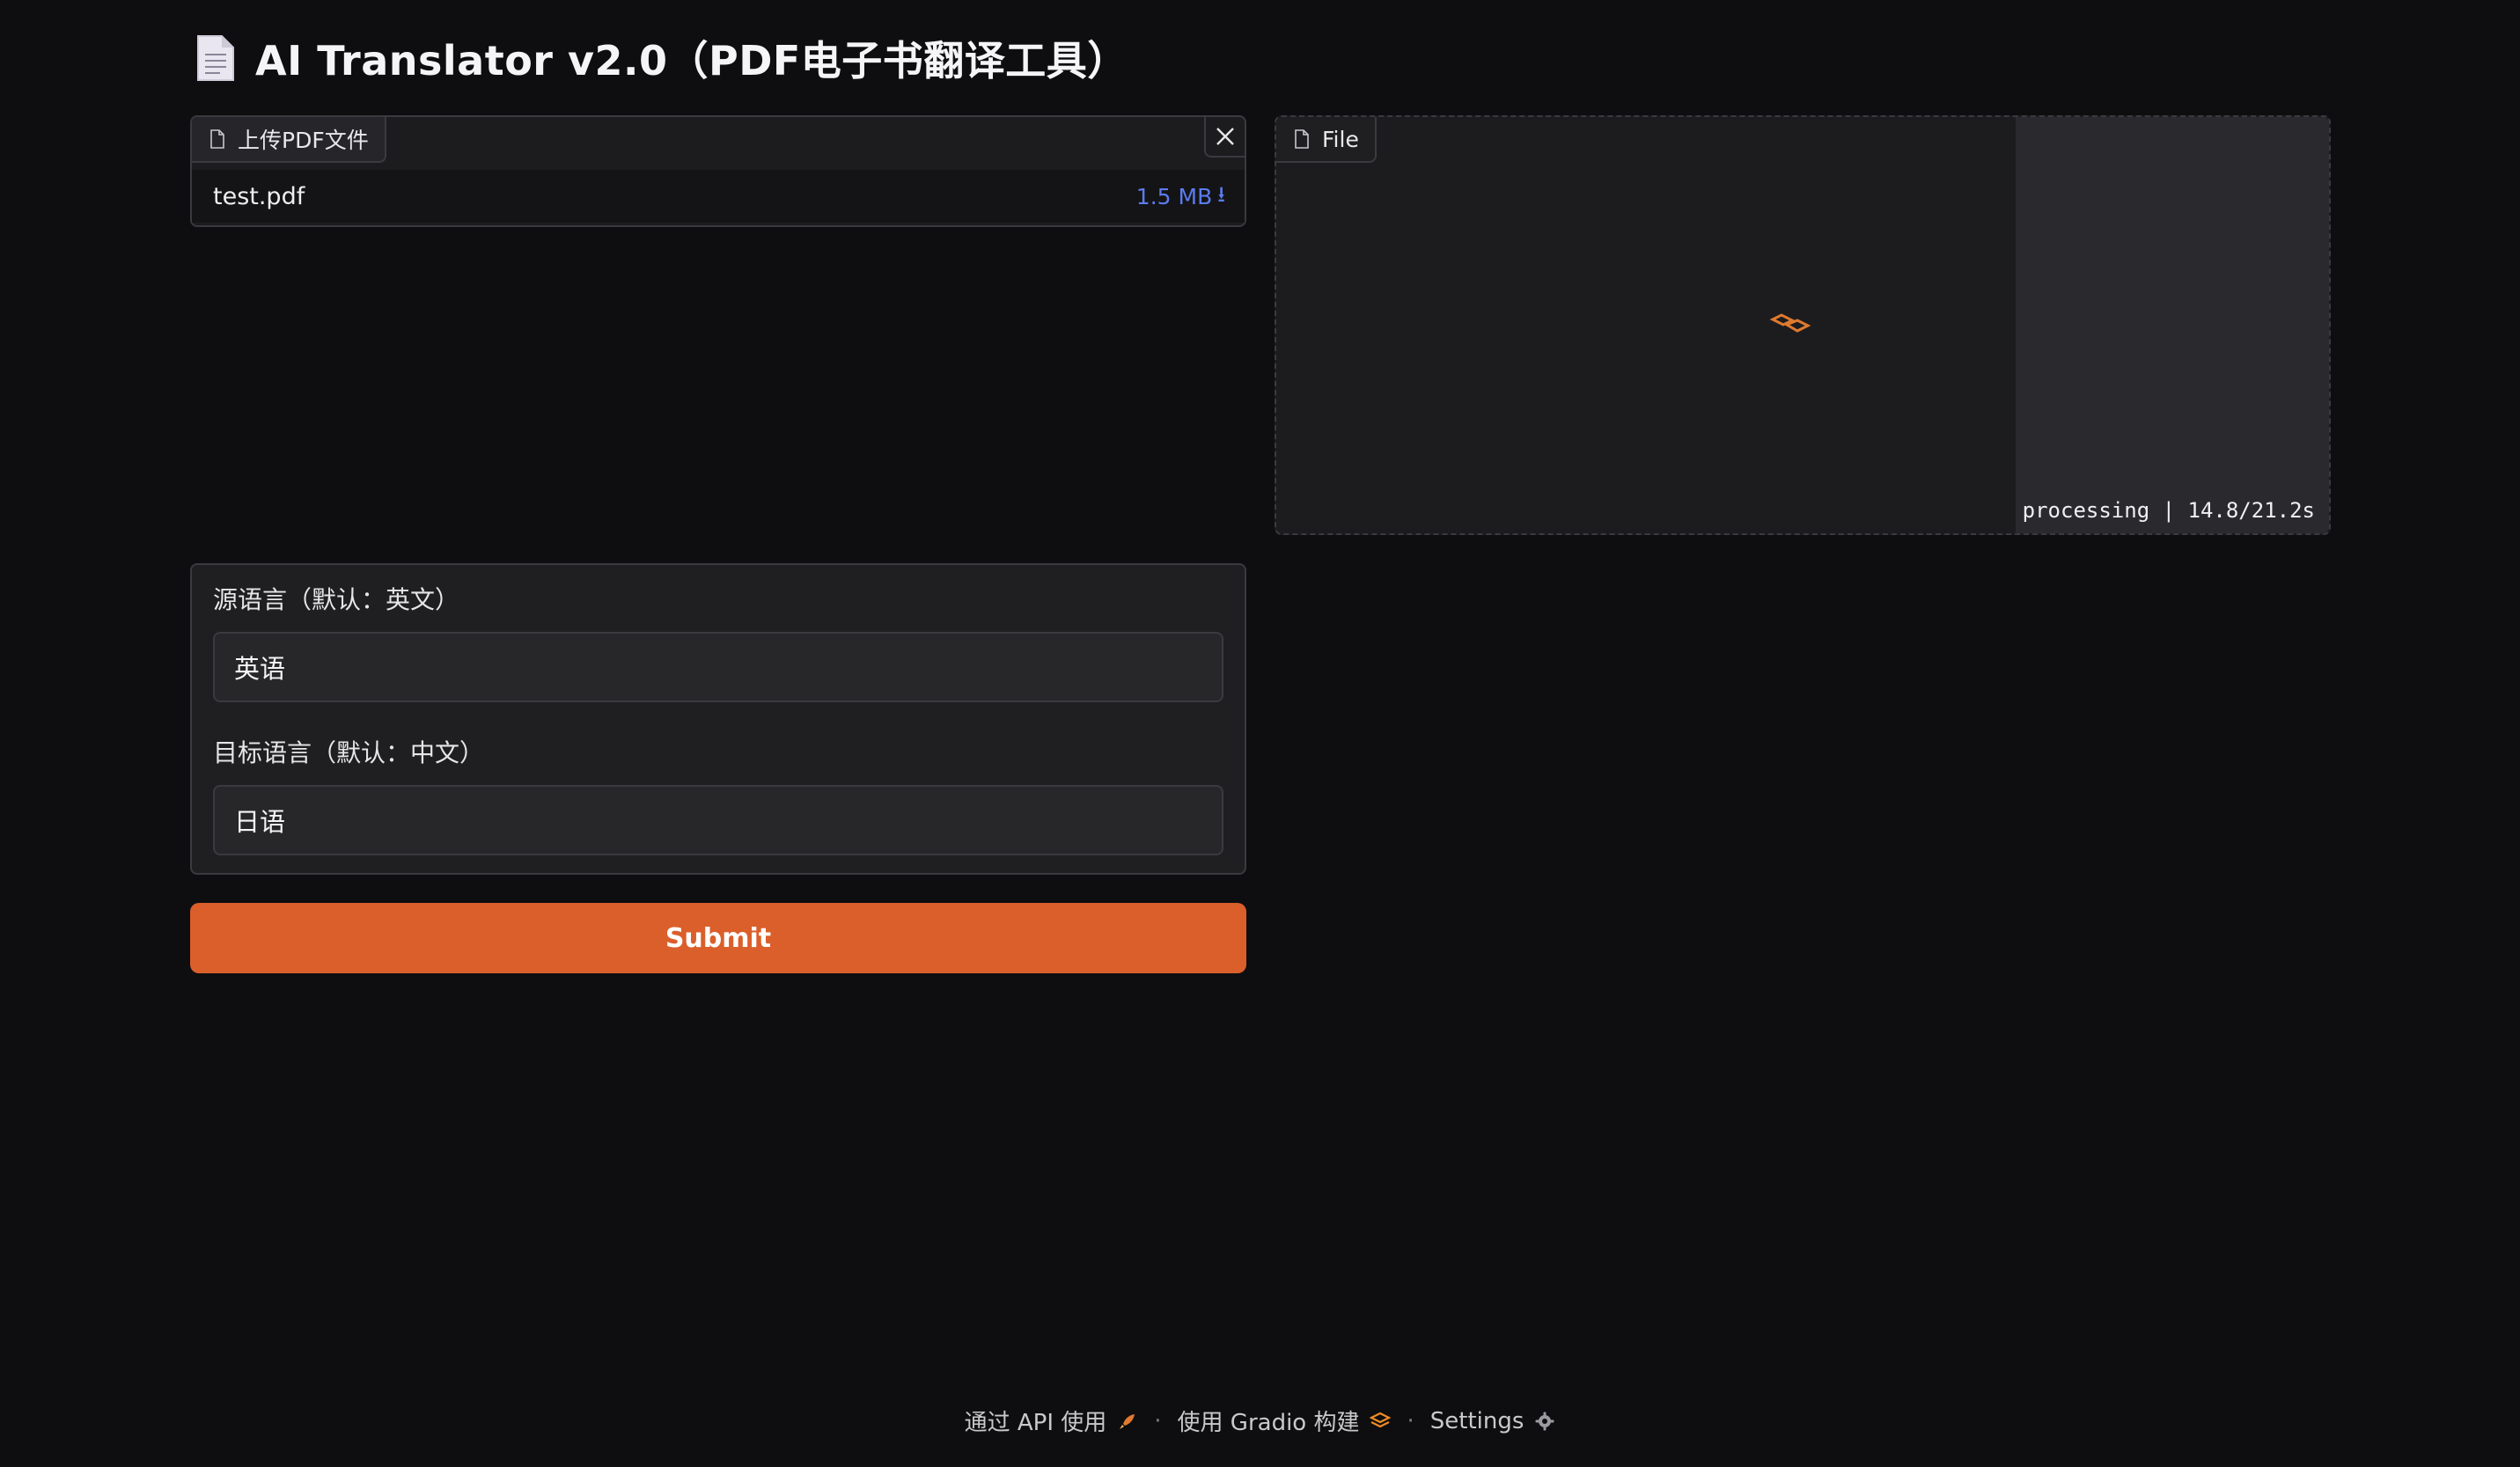 The width and height of the screenshot is (2520, 1467). I want to click on page-header: AI Translator v2.0（PDF电子书翻译工具）, so click(661, 58).